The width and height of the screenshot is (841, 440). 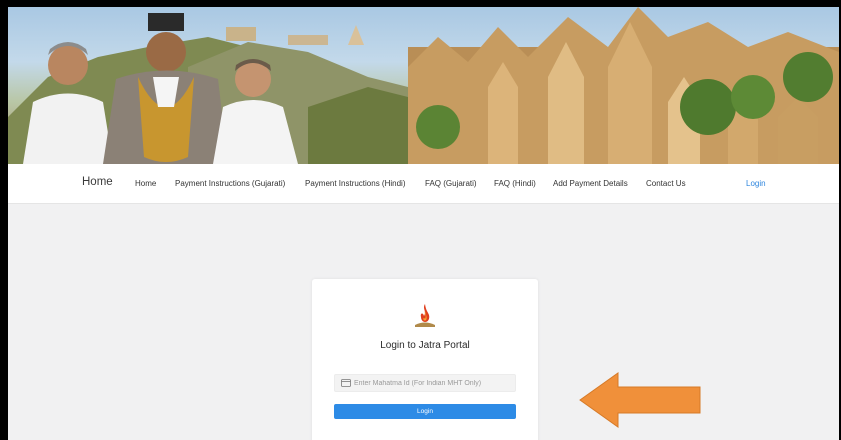 What do you see at coordinates (425, 345) in the screenshot?
I see `login-title: Login to Jatra Portal` at bounding box center [425, 345].